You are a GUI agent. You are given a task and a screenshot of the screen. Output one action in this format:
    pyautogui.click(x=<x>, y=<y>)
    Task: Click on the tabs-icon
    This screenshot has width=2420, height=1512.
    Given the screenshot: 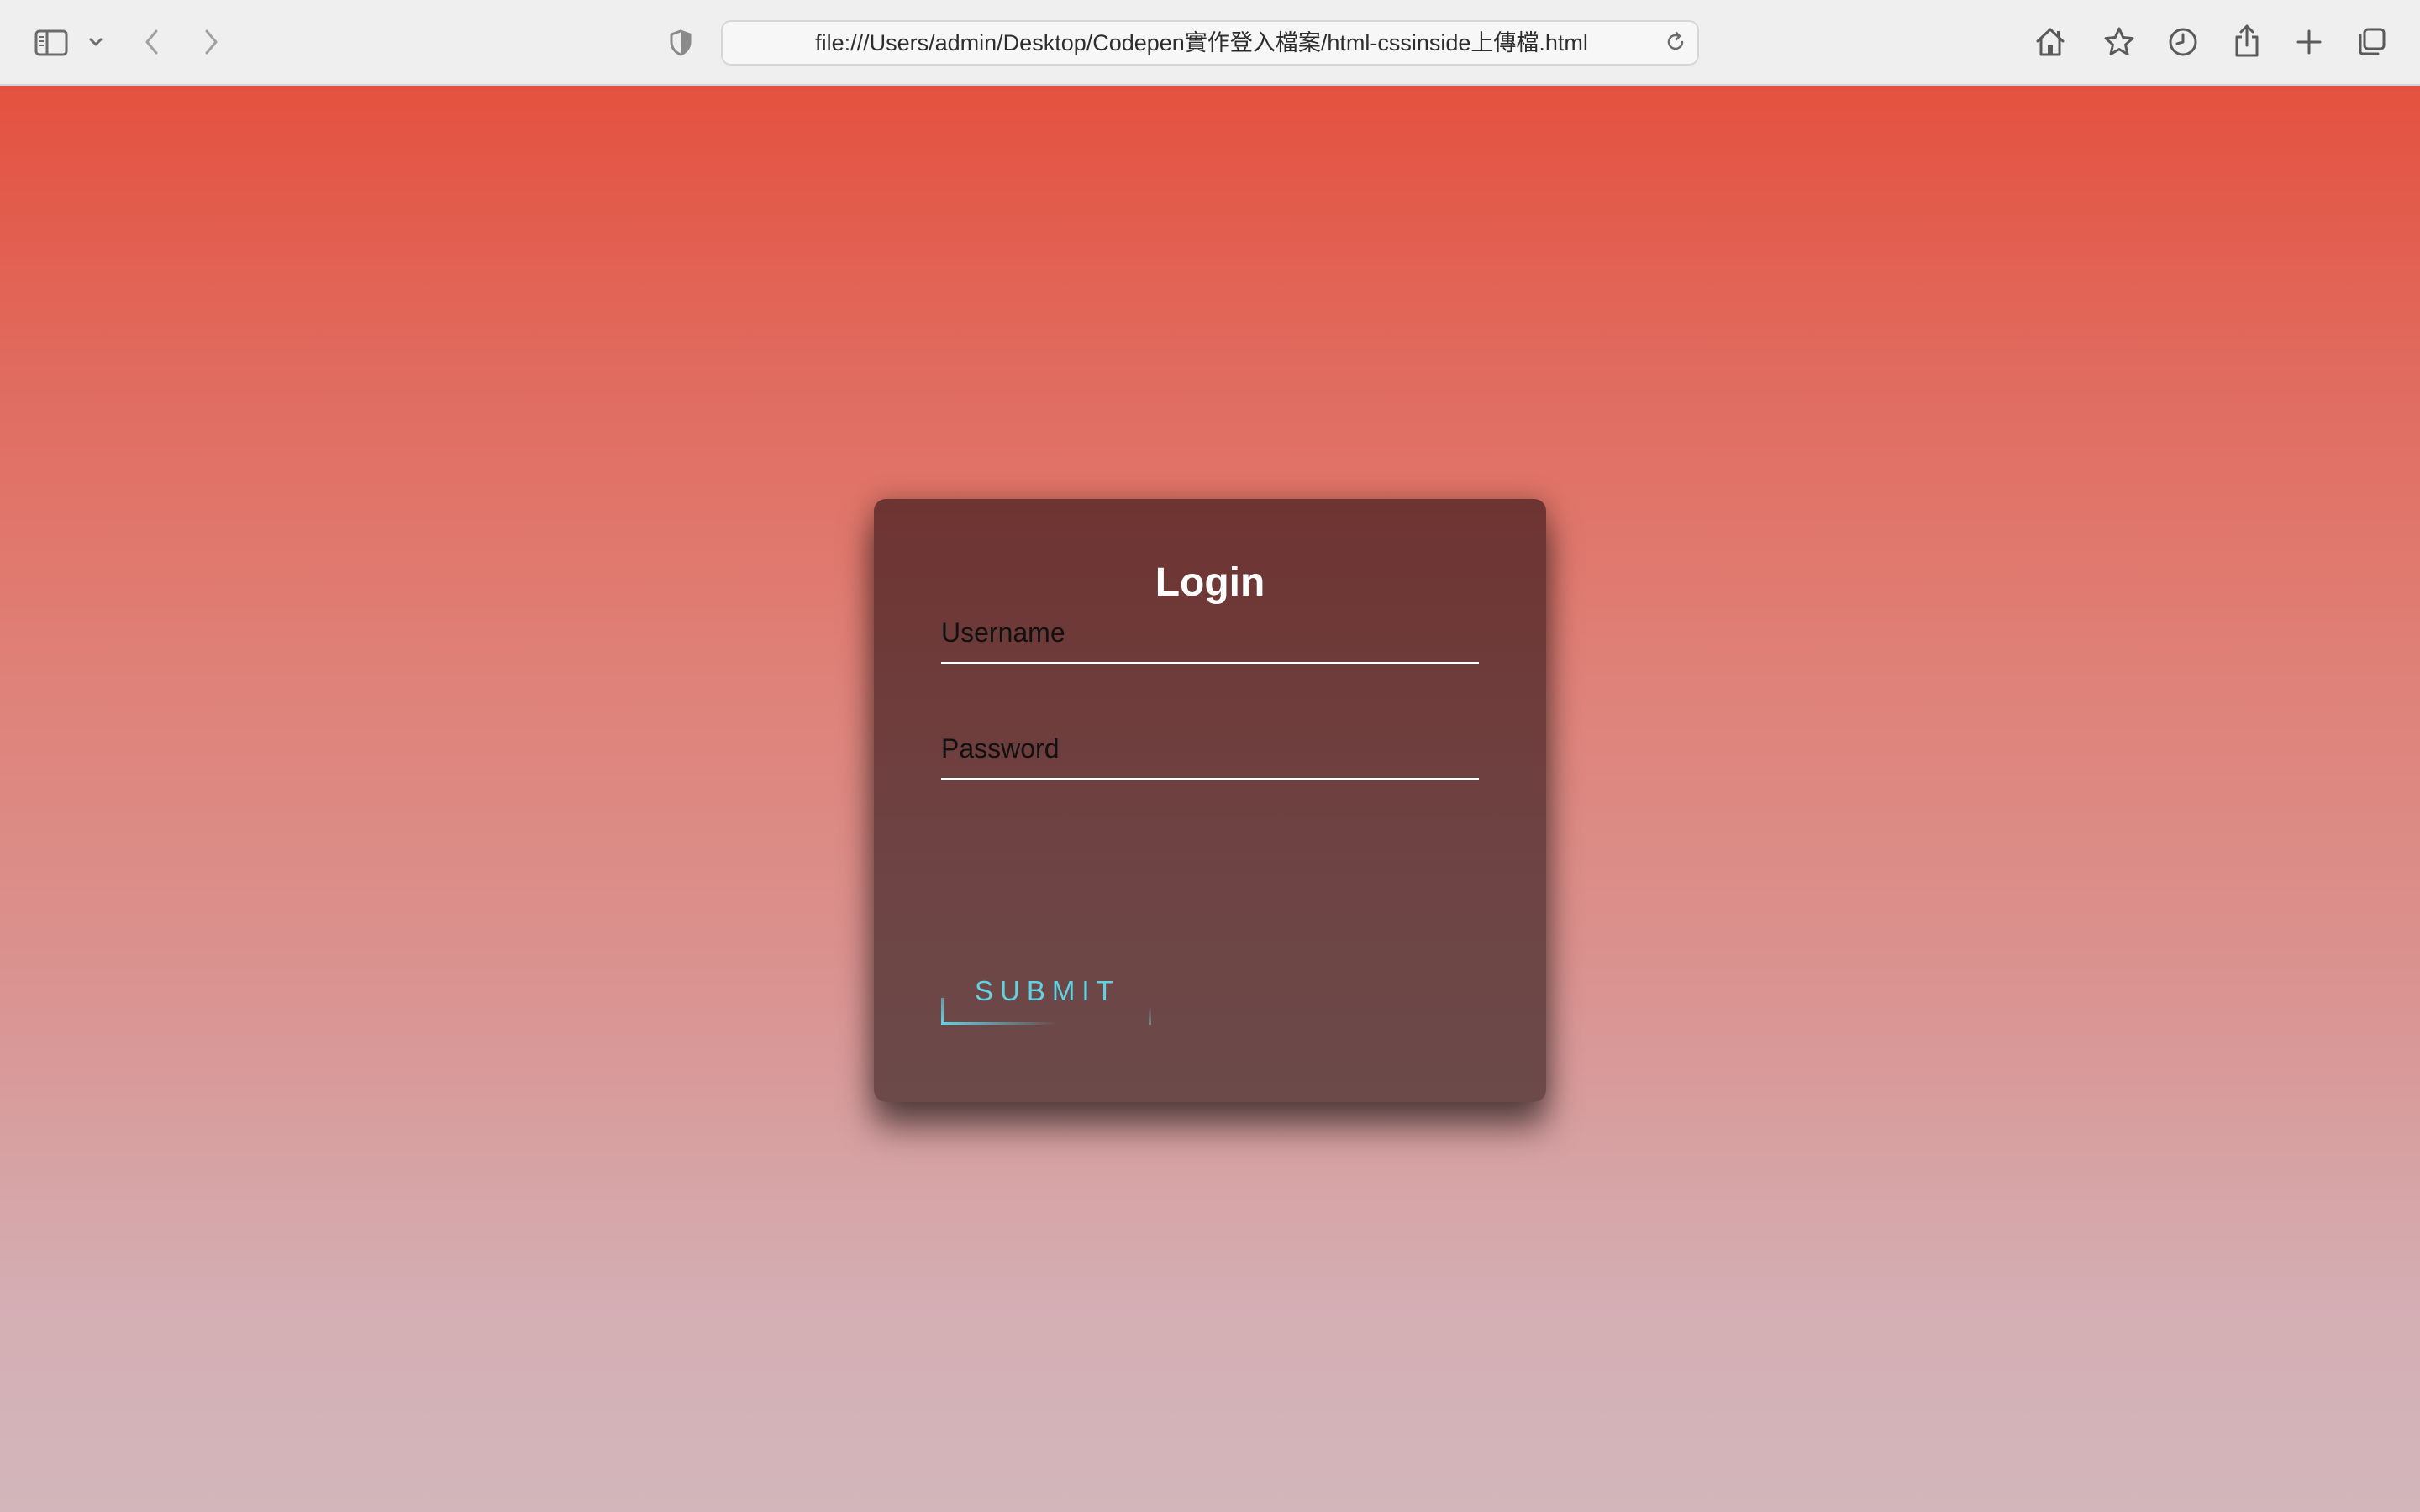 What is the action you would take?
    pyautogui.click(x=2371, y=42)
    